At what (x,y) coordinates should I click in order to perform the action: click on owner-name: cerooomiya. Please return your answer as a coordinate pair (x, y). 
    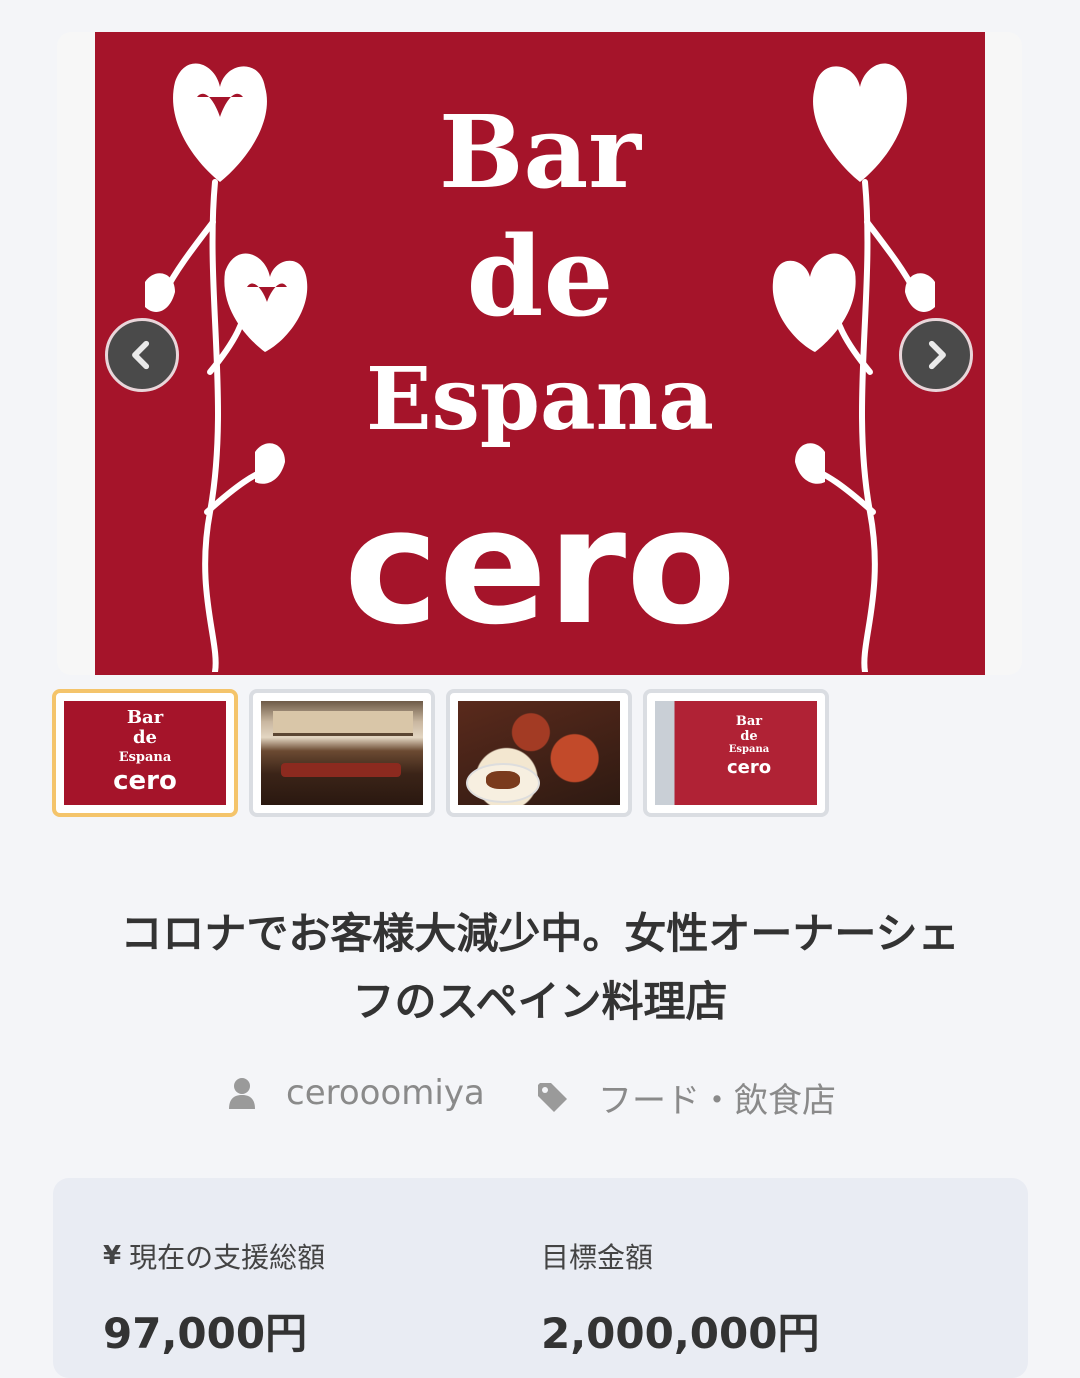
    Looking at the image, I should click on (385, 1093).